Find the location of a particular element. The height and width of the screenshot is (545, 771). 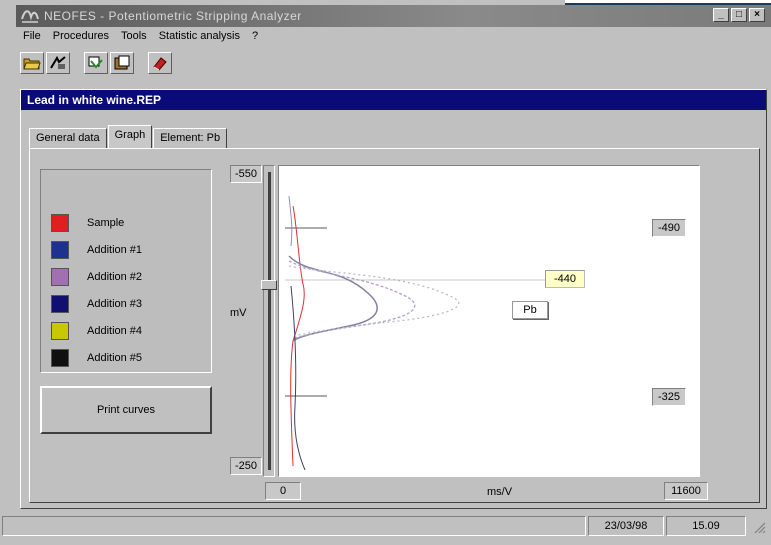

lower-limit-value: -325 is located at coordinates (669, 397).